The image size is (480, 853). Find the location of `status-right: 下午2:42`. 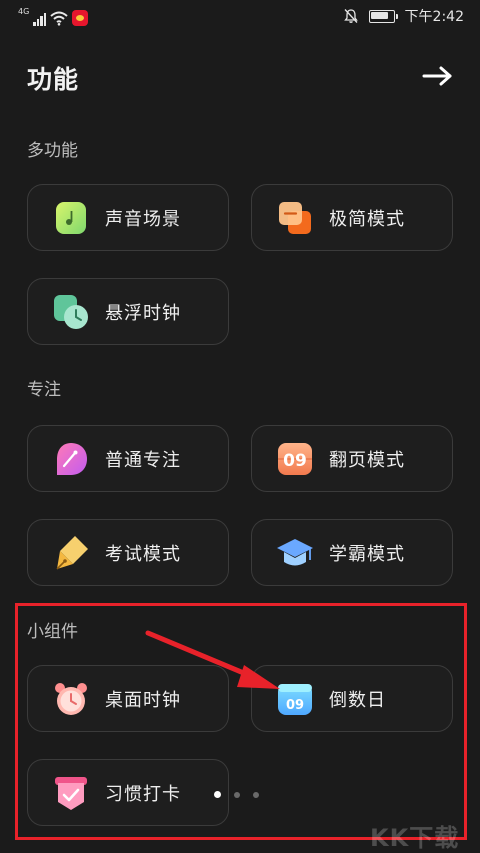

status-right: 下午2:42 is located at coordinates (403, 16).